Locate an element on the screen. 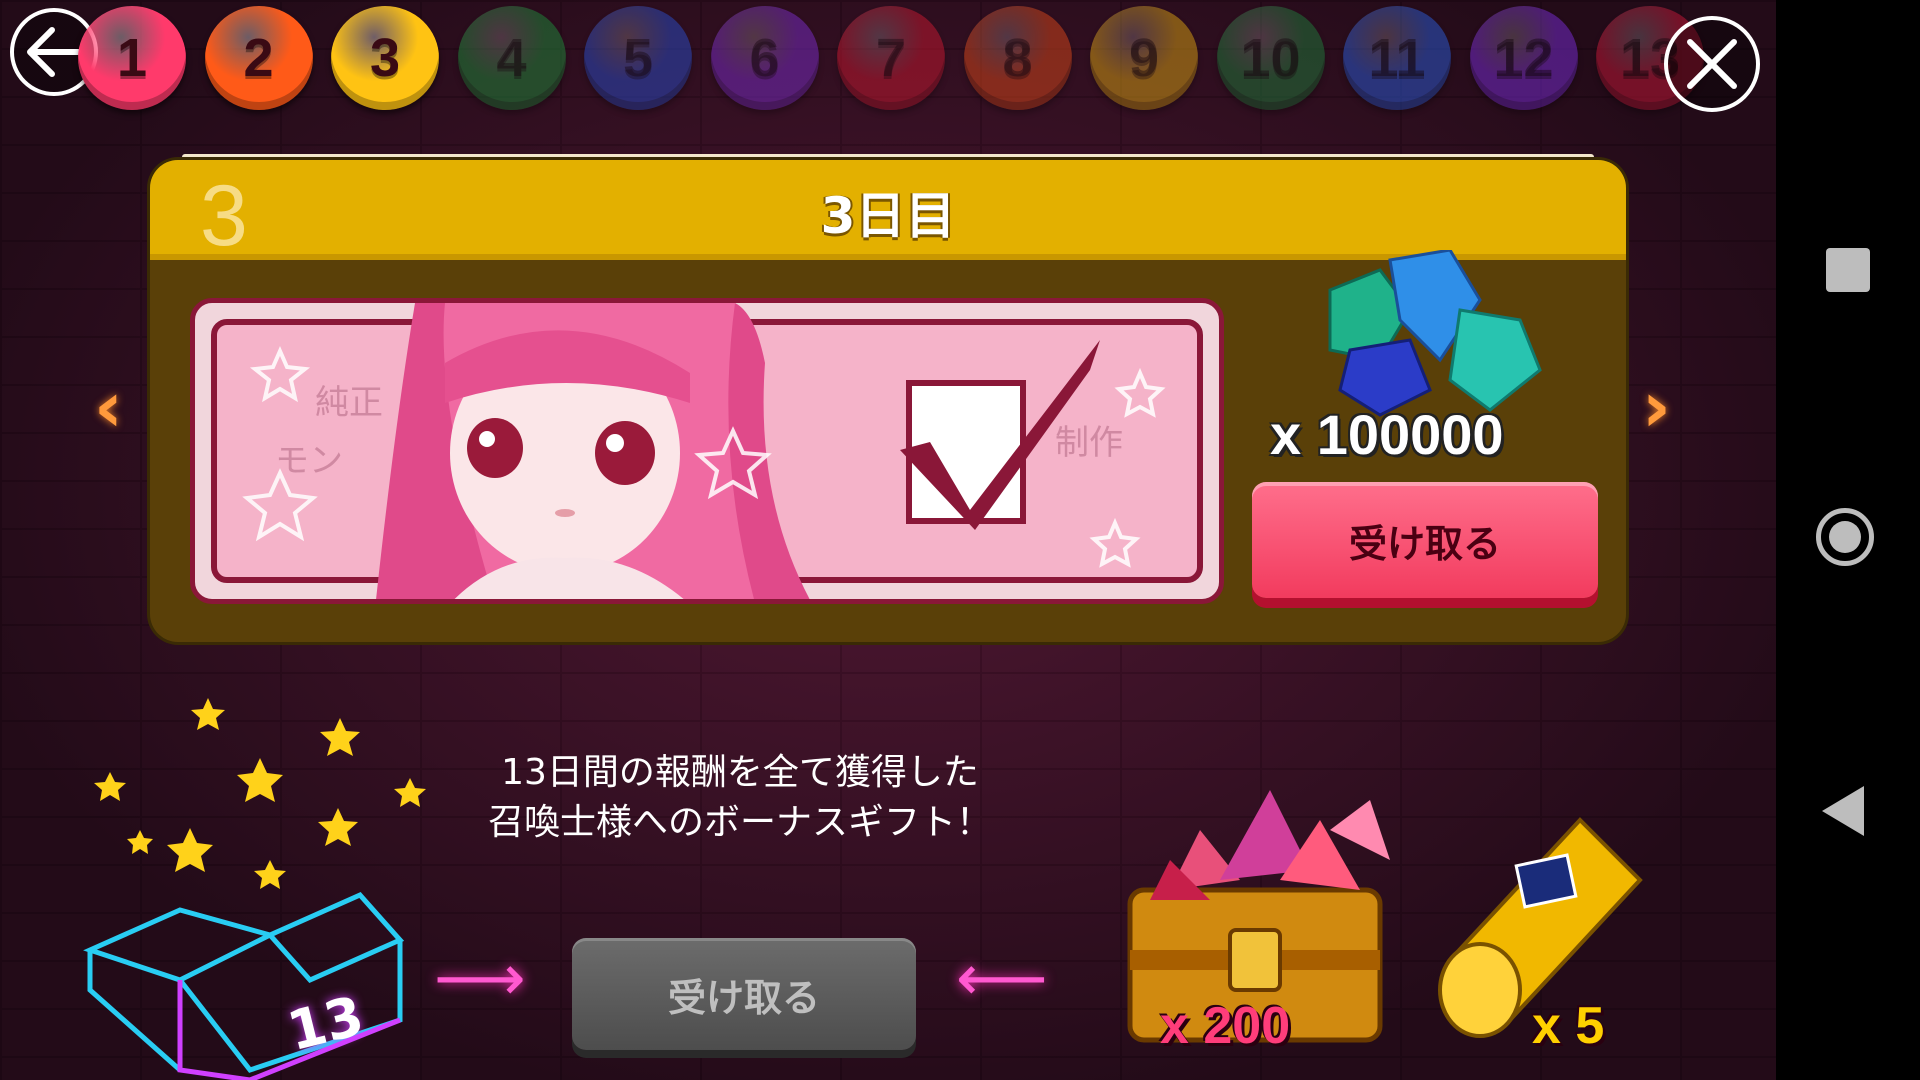  close-button is located at coordinates (1712, 64).